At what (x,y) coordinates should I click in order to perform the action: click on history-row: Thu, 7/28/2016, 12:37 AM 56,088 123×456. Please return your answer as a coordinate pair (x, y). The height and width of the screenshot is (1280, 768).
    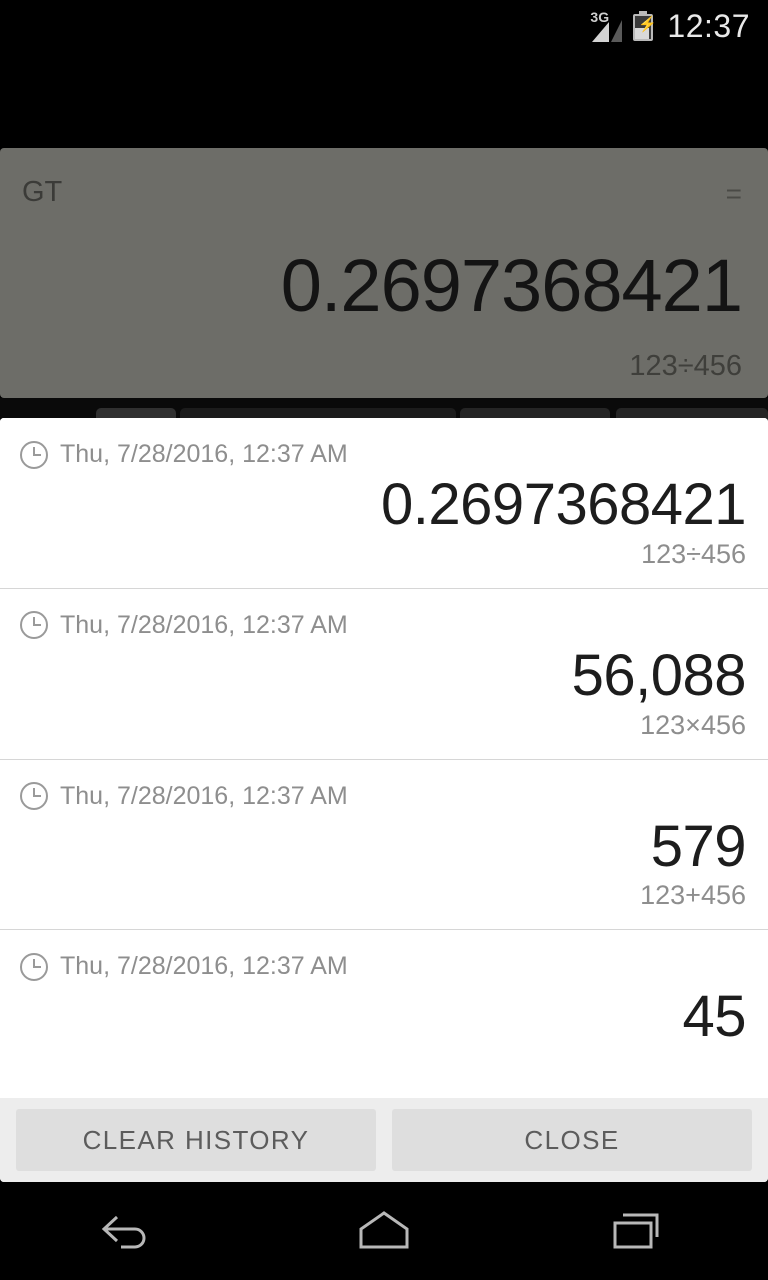
    Looking at the image, I should click on (384, 674).